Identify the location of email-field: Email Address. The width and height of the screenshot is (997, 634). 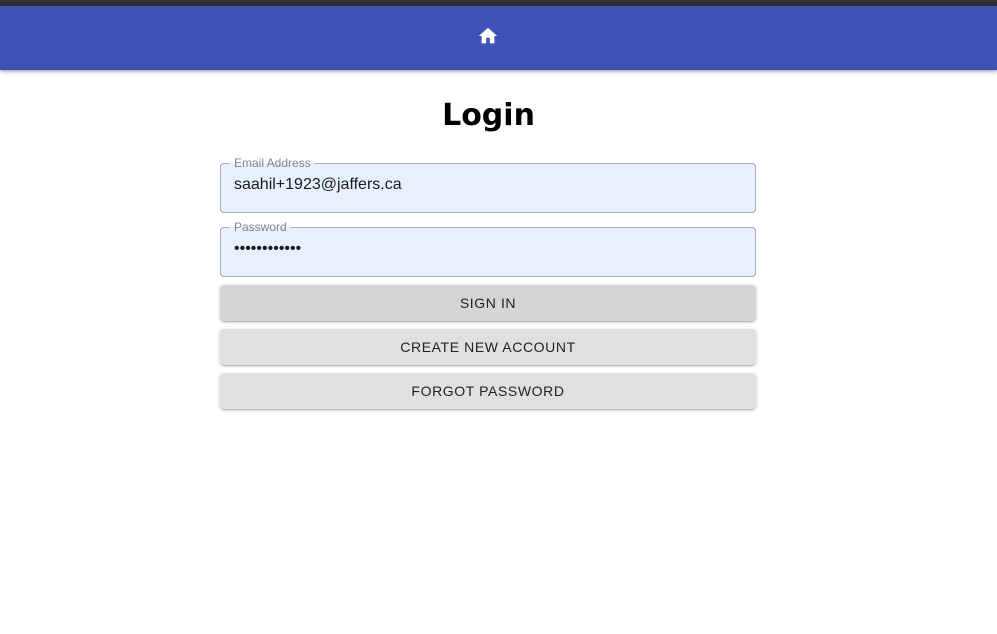
(488, 185).